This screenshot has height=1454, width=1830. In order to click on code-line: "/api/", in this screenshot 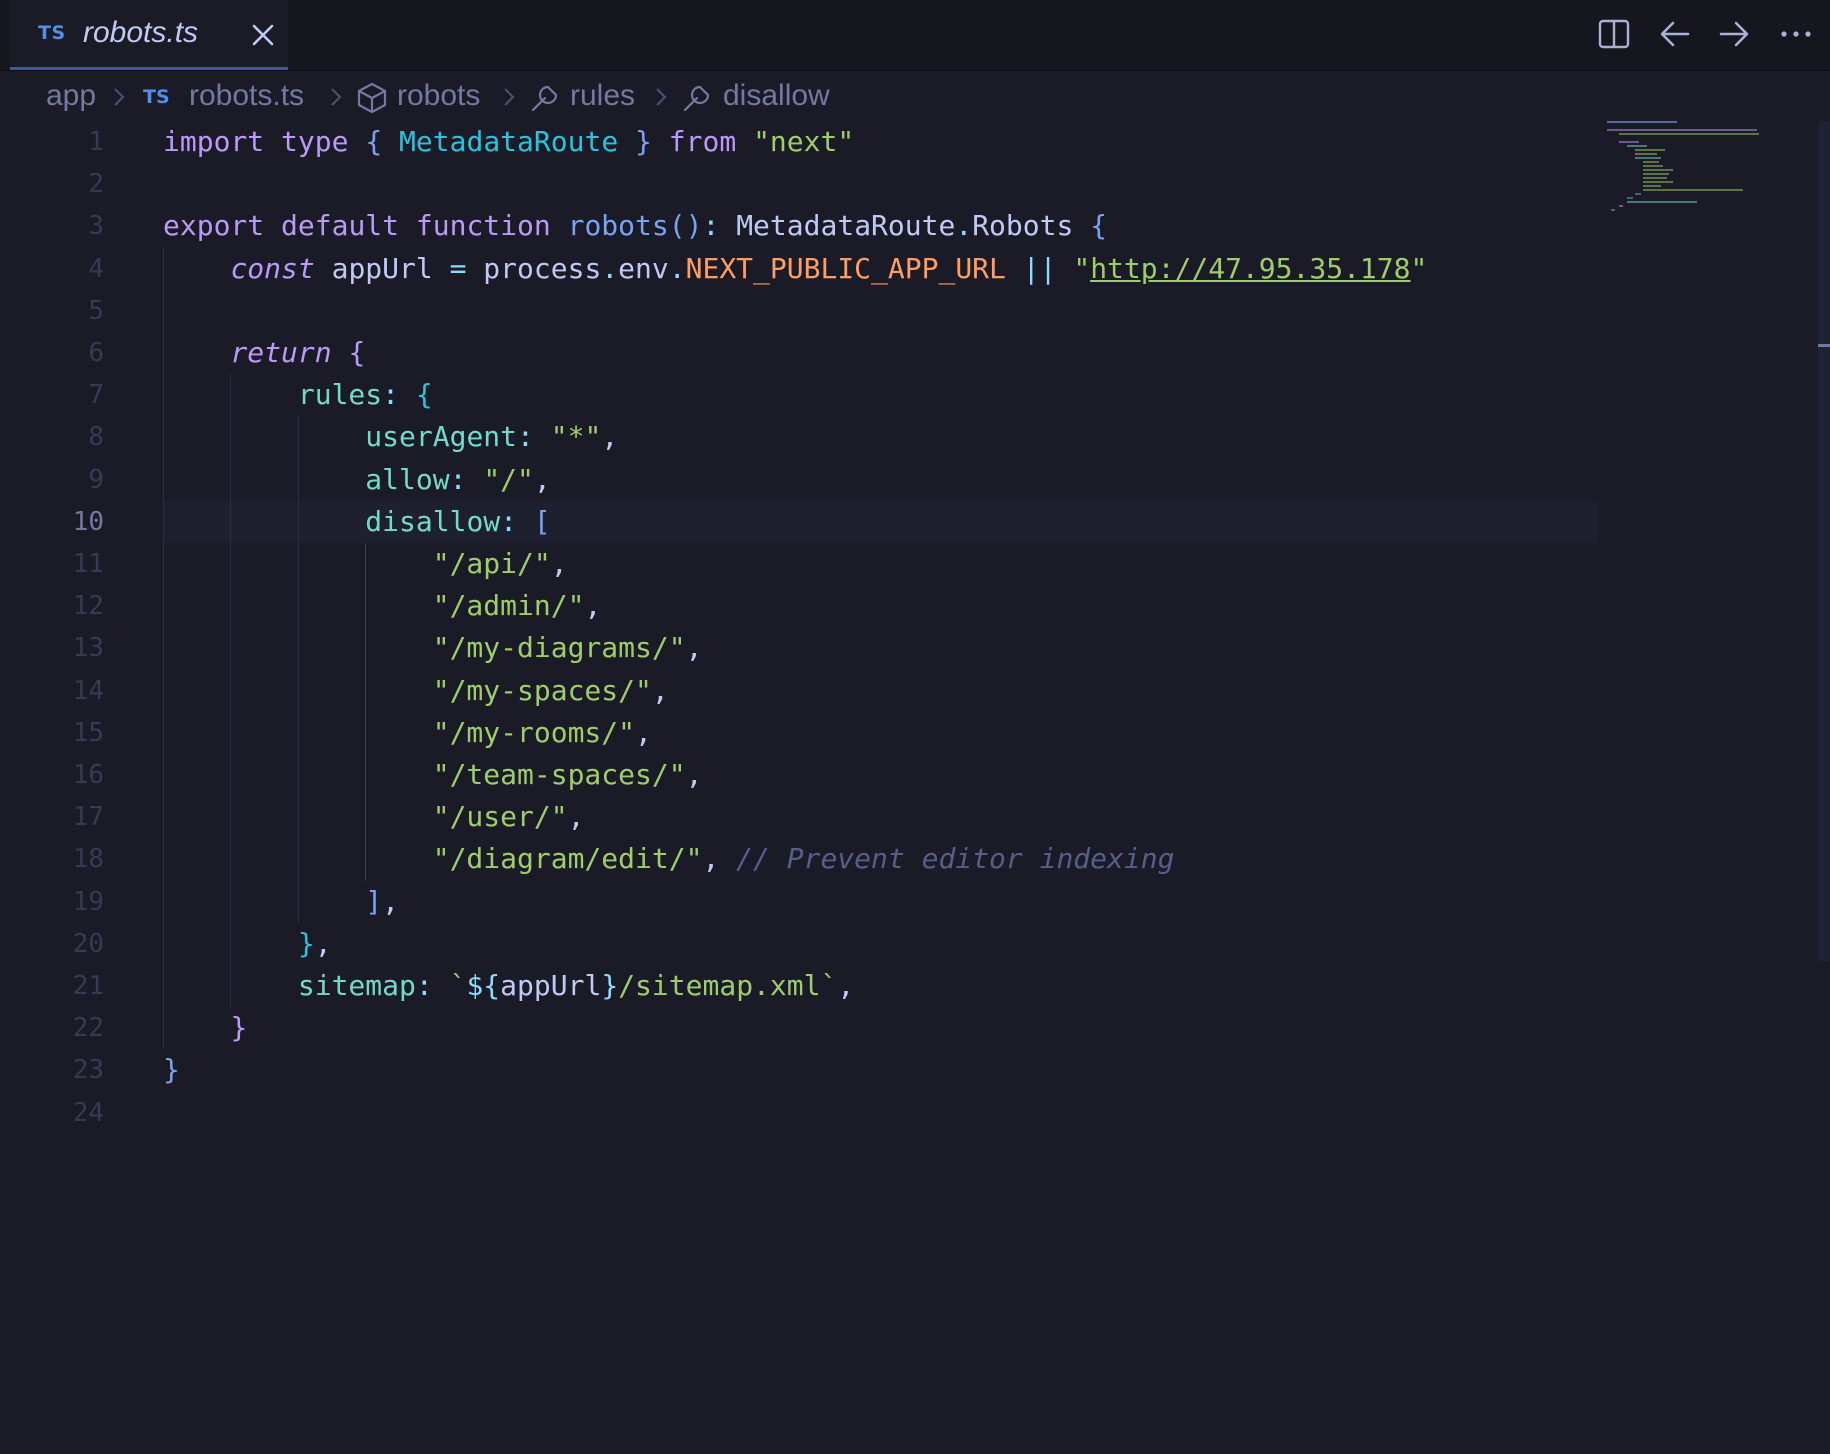, I will do `click(365, 564)`.